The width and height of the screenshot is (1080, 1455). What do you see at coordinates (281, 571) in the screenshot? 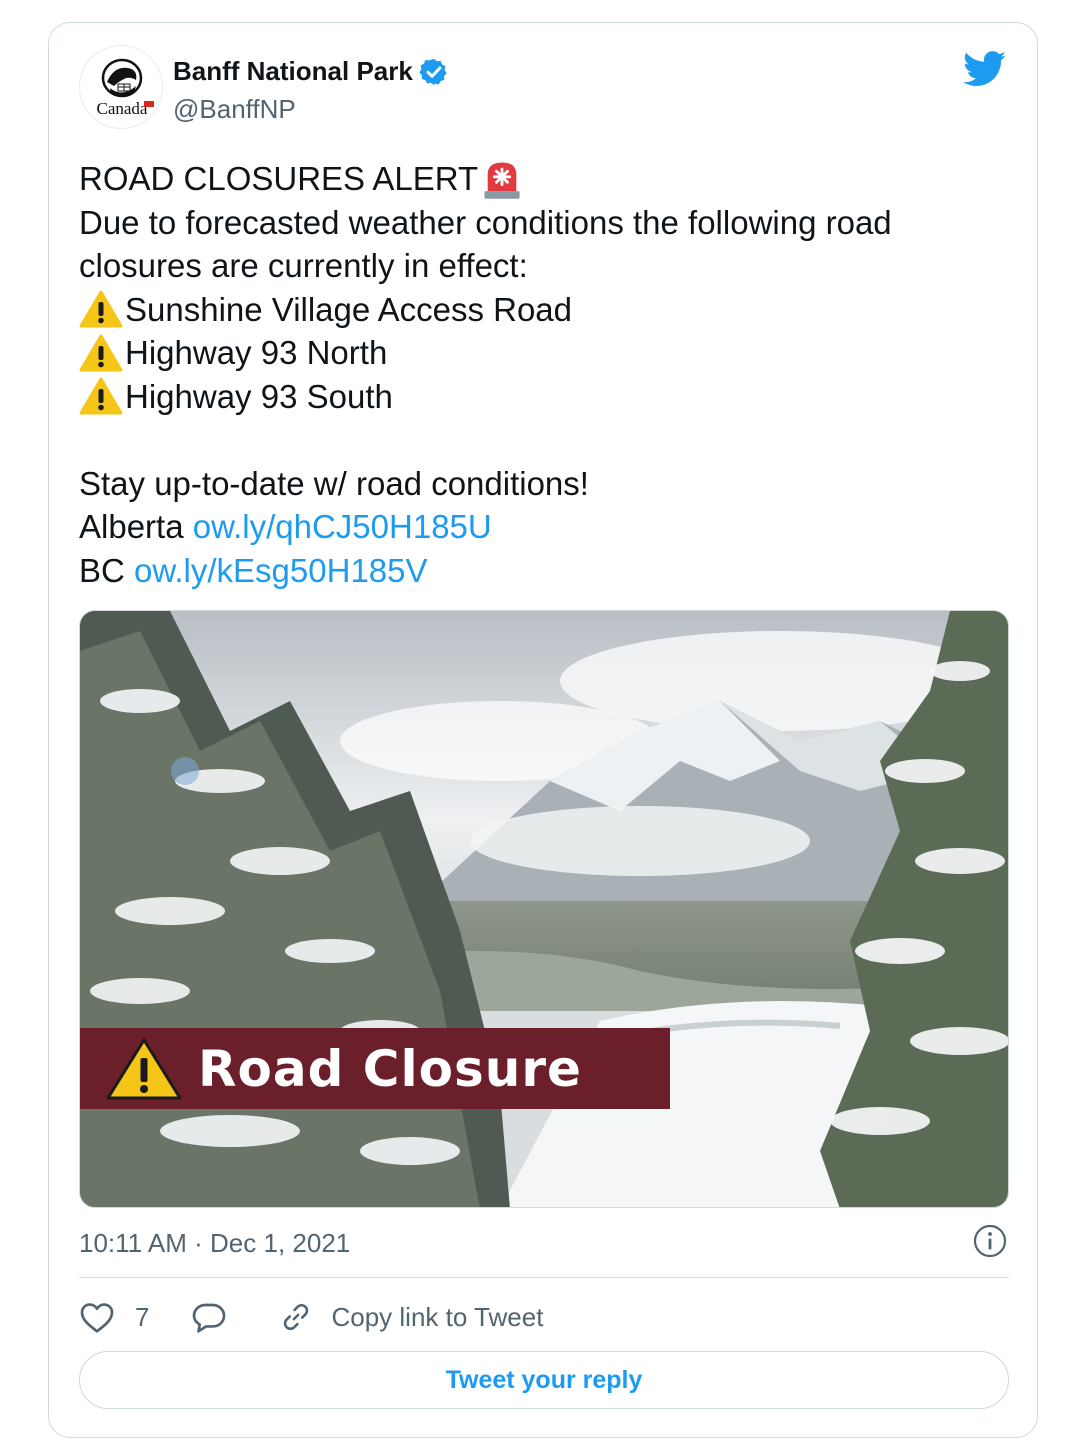
I see `bc-link: ow.ly/kEsg50H185V` at bounding box center [281, 571].